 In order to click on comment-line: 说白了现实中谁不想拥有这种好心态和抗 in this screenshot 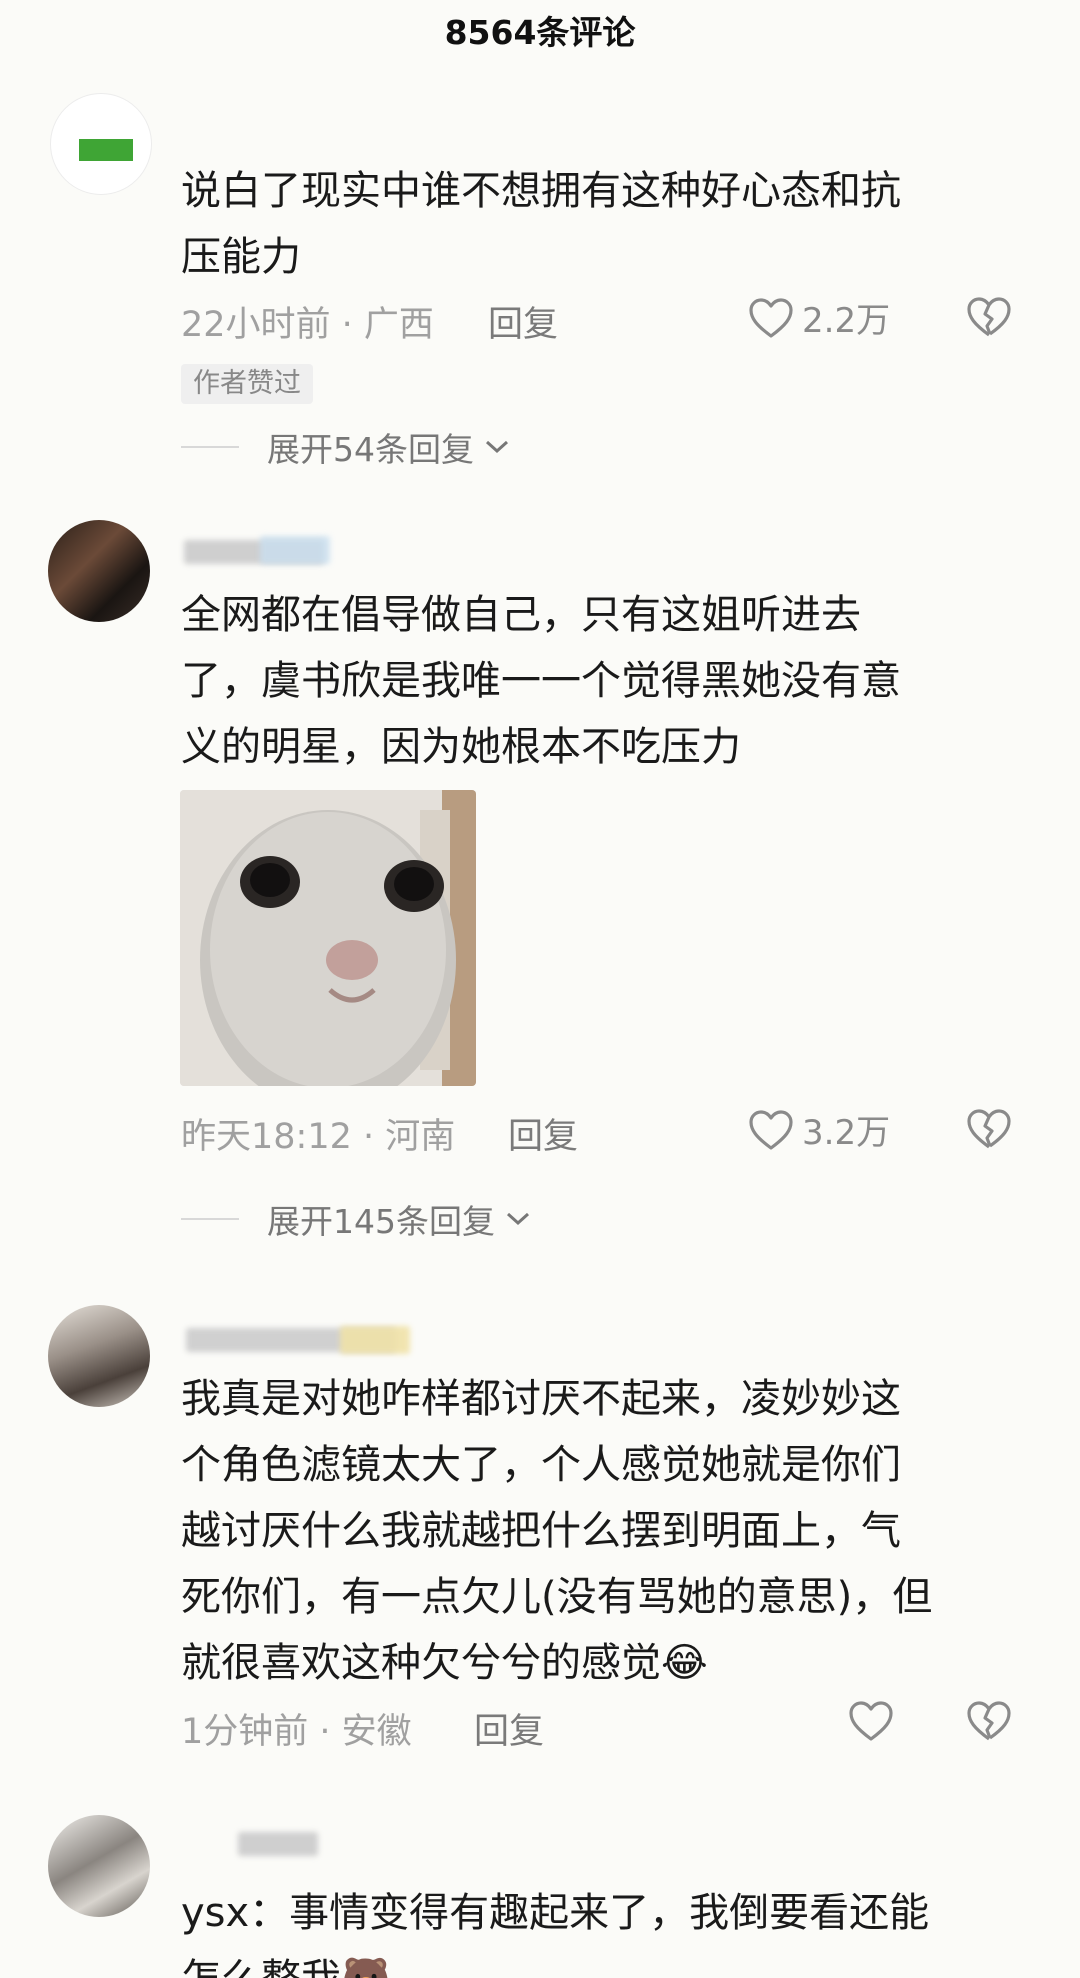, I will do `click(541, 191)`.